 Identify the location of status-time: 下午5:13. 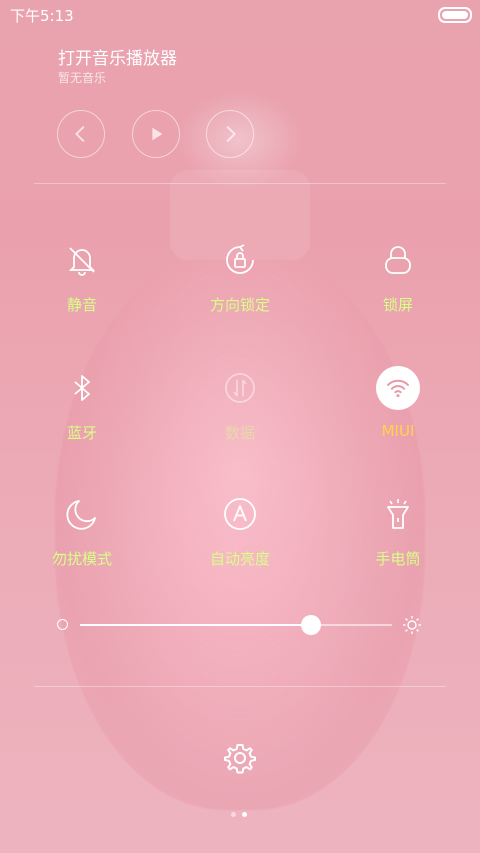
(42, 16).